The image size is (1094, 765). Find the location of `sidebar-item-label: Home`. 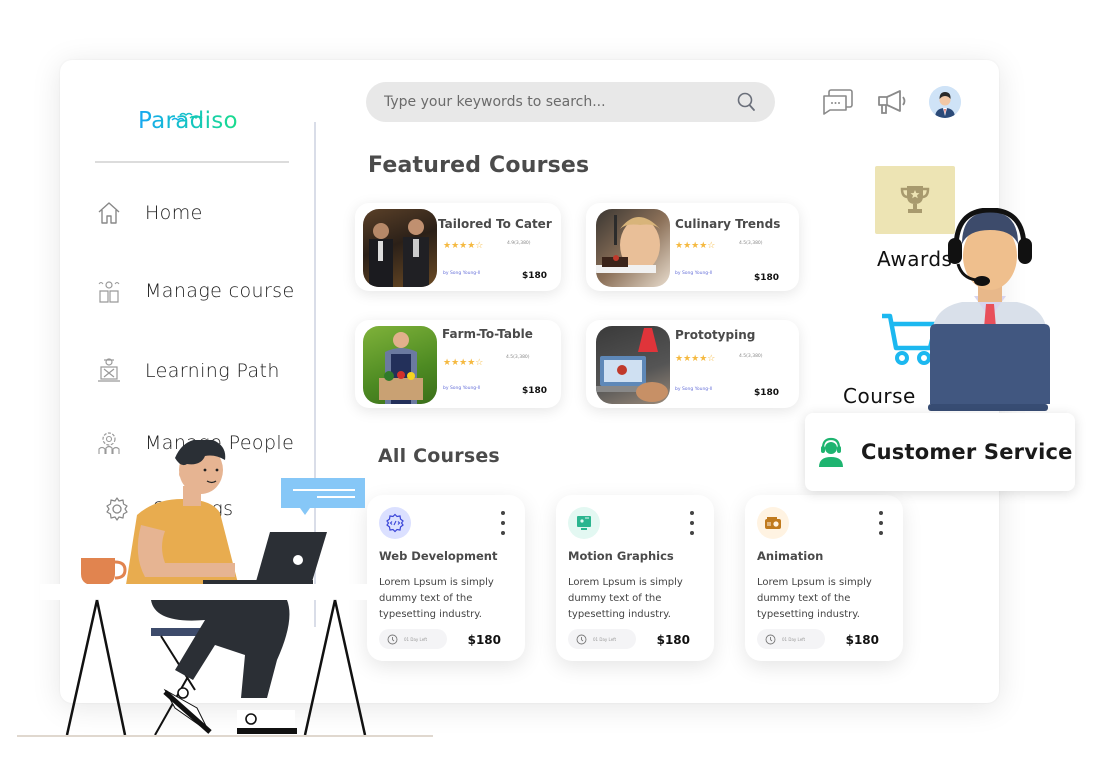

sidebar-item-label: Home is located at coordinates (174, 213).